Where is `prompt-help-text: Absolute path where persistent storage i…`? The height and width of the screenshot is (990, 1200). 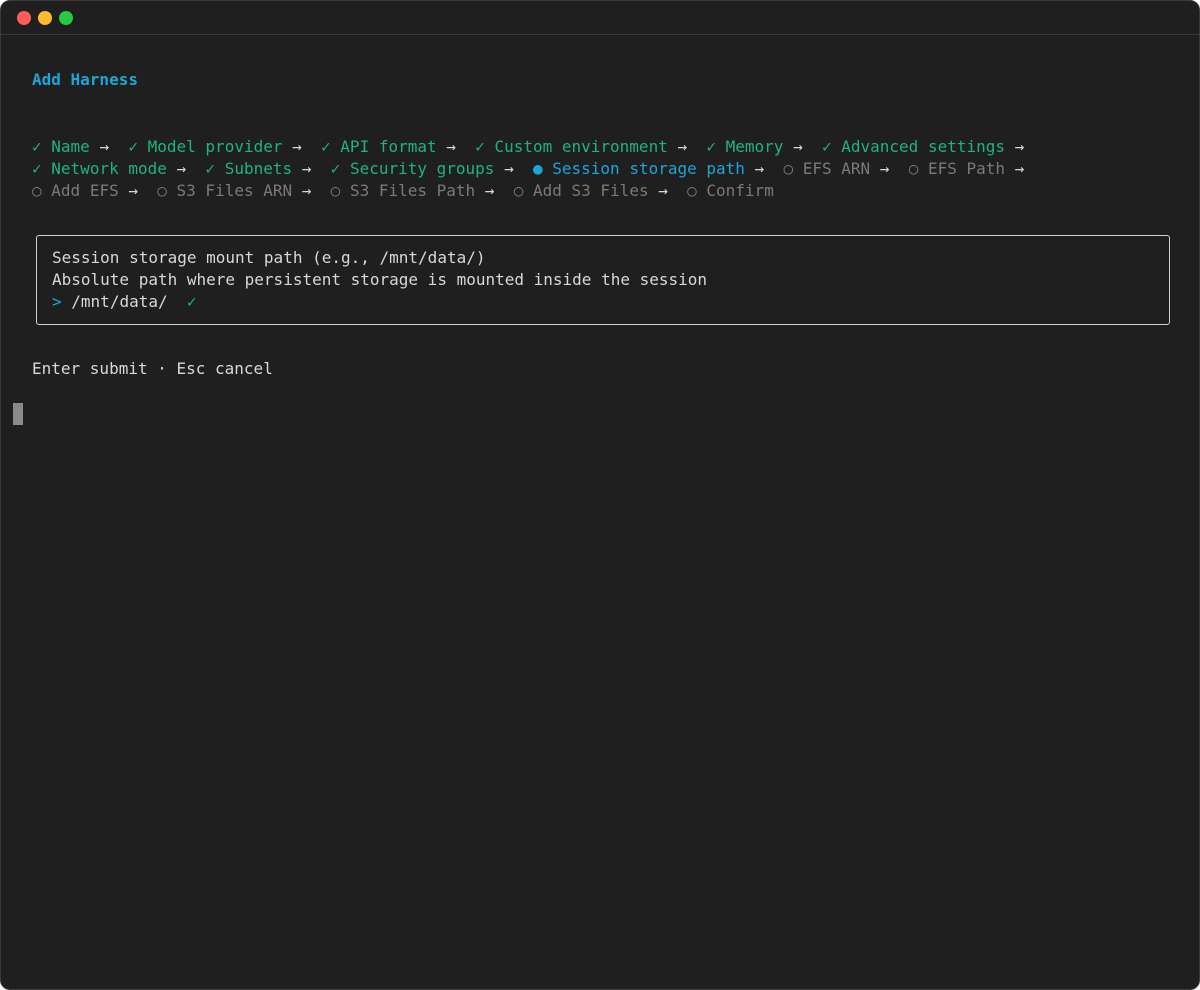
prompt-help-text: Absolute path where persistent storage i… is located at coordinates (380, 279).